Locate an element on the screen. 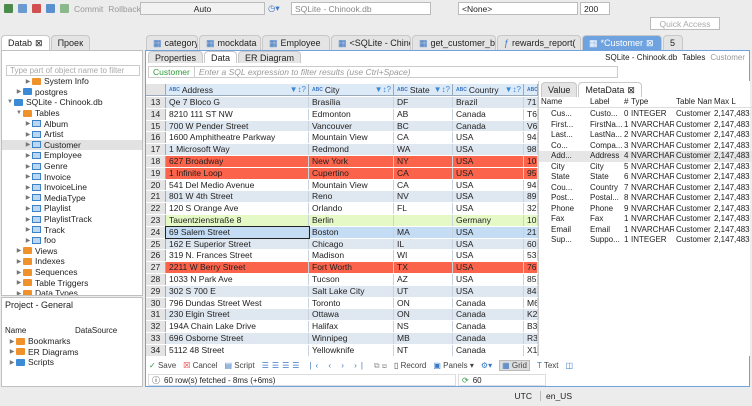 Image resolution: width=752 pixels, height=406 pixels. cell-state: WI is located at coordinates (423, 256).